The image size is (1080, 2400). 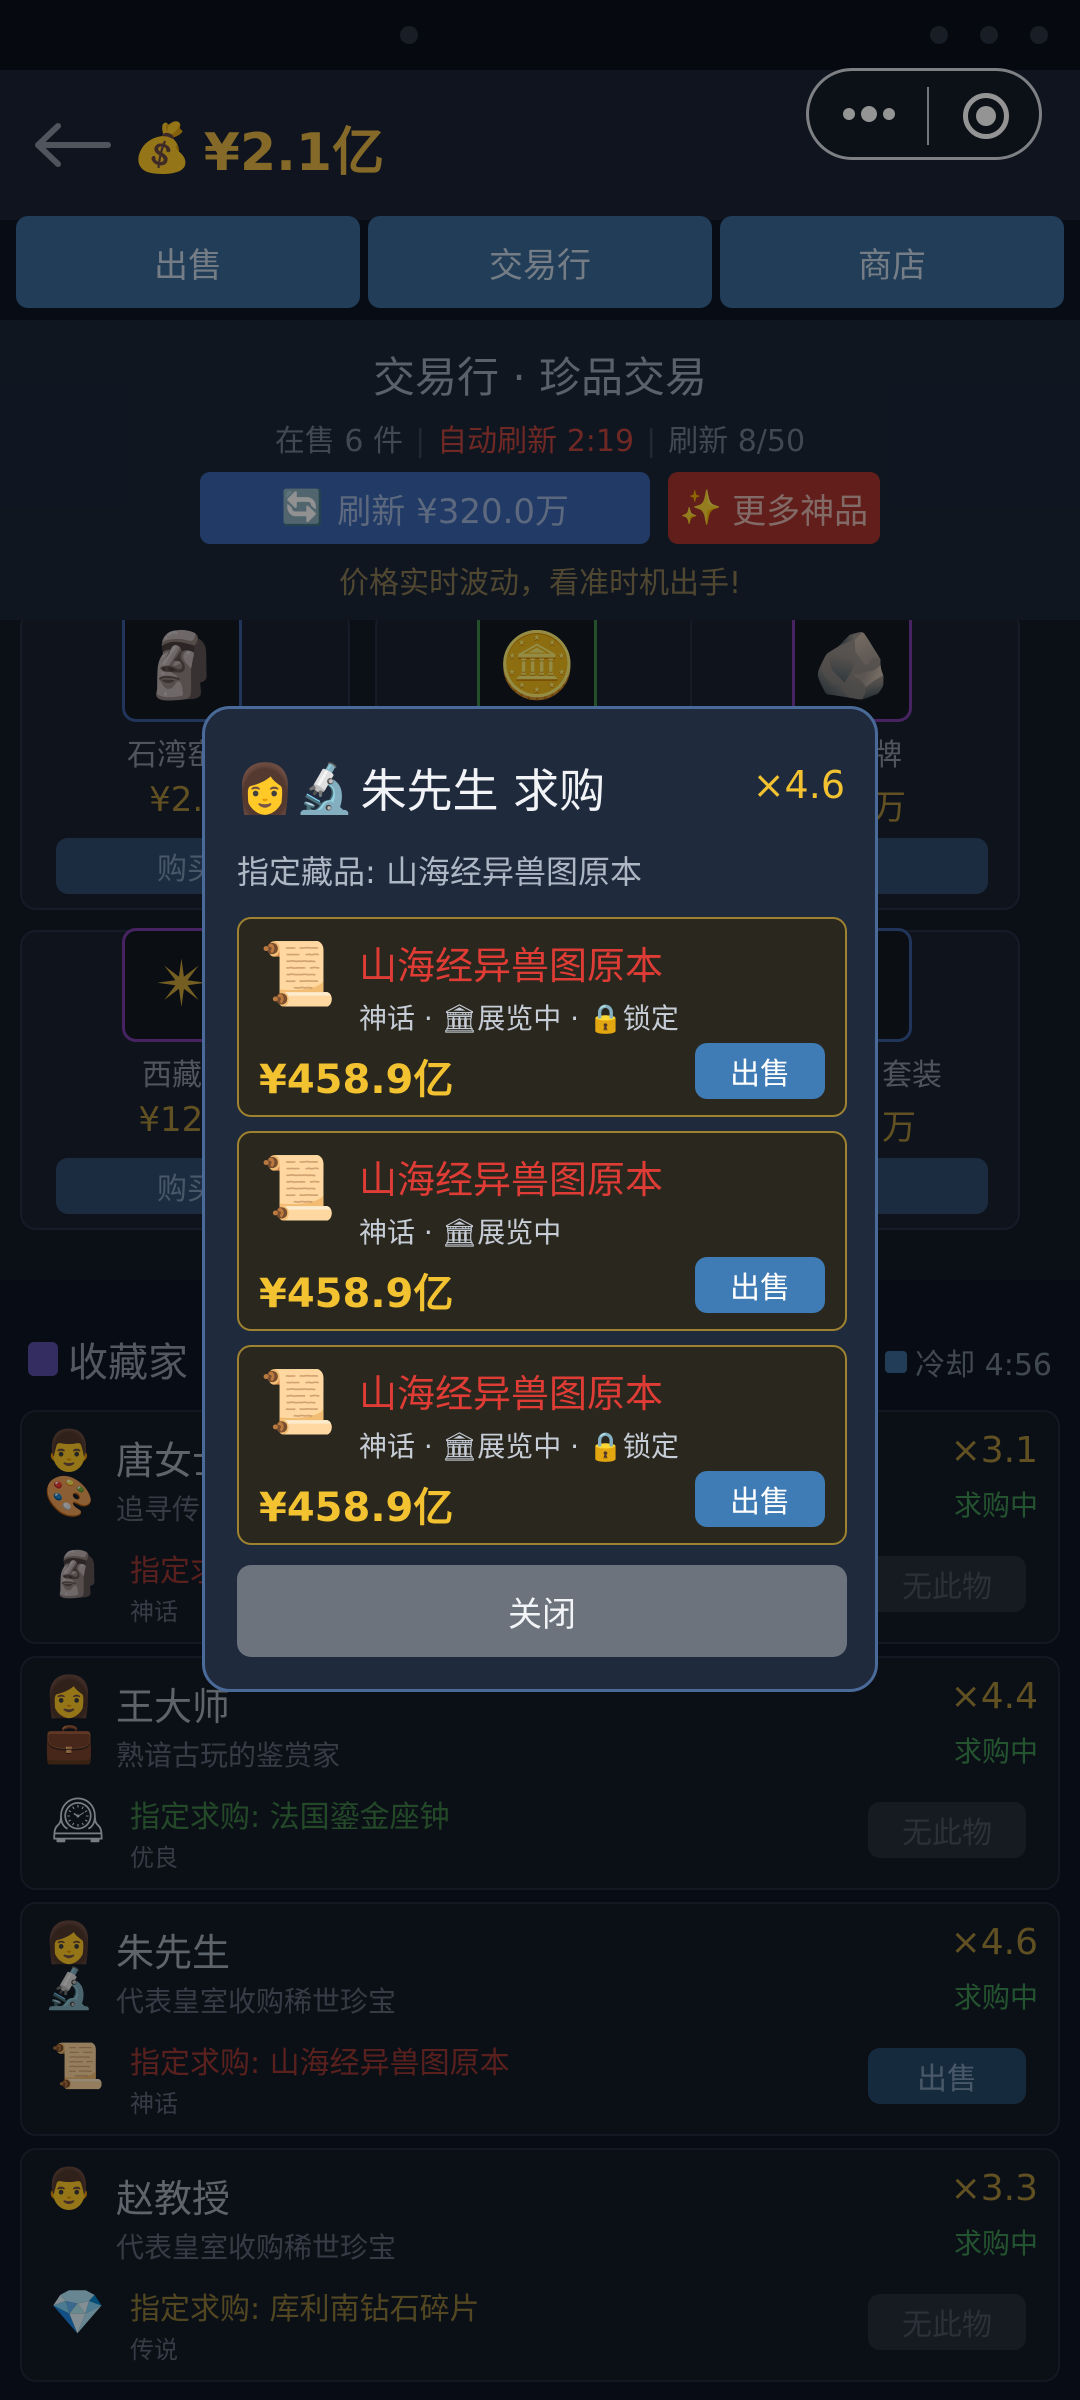 I want to click on refresh-icon: 🔄, so click(x=302, y=508).